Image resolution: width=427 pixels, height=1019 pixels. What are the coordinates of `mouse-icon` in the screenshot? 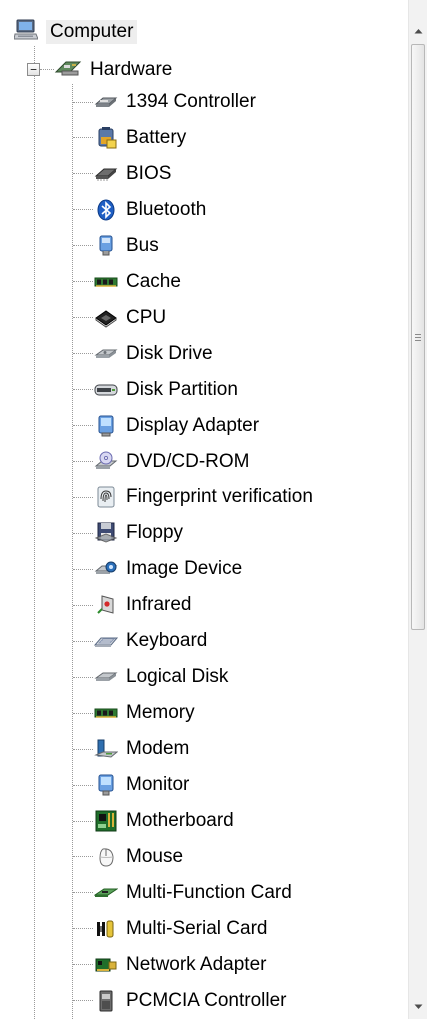 It's located at (106, 857).